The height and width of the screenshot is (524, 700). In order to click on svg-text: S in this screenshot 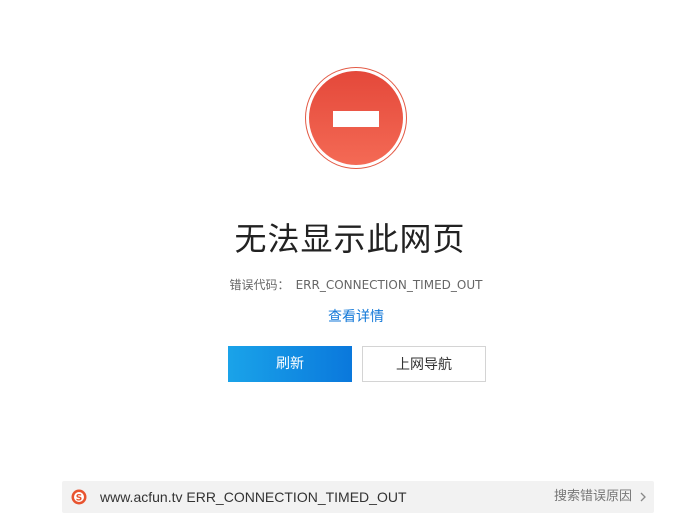, I will do `click(79, 499)`.